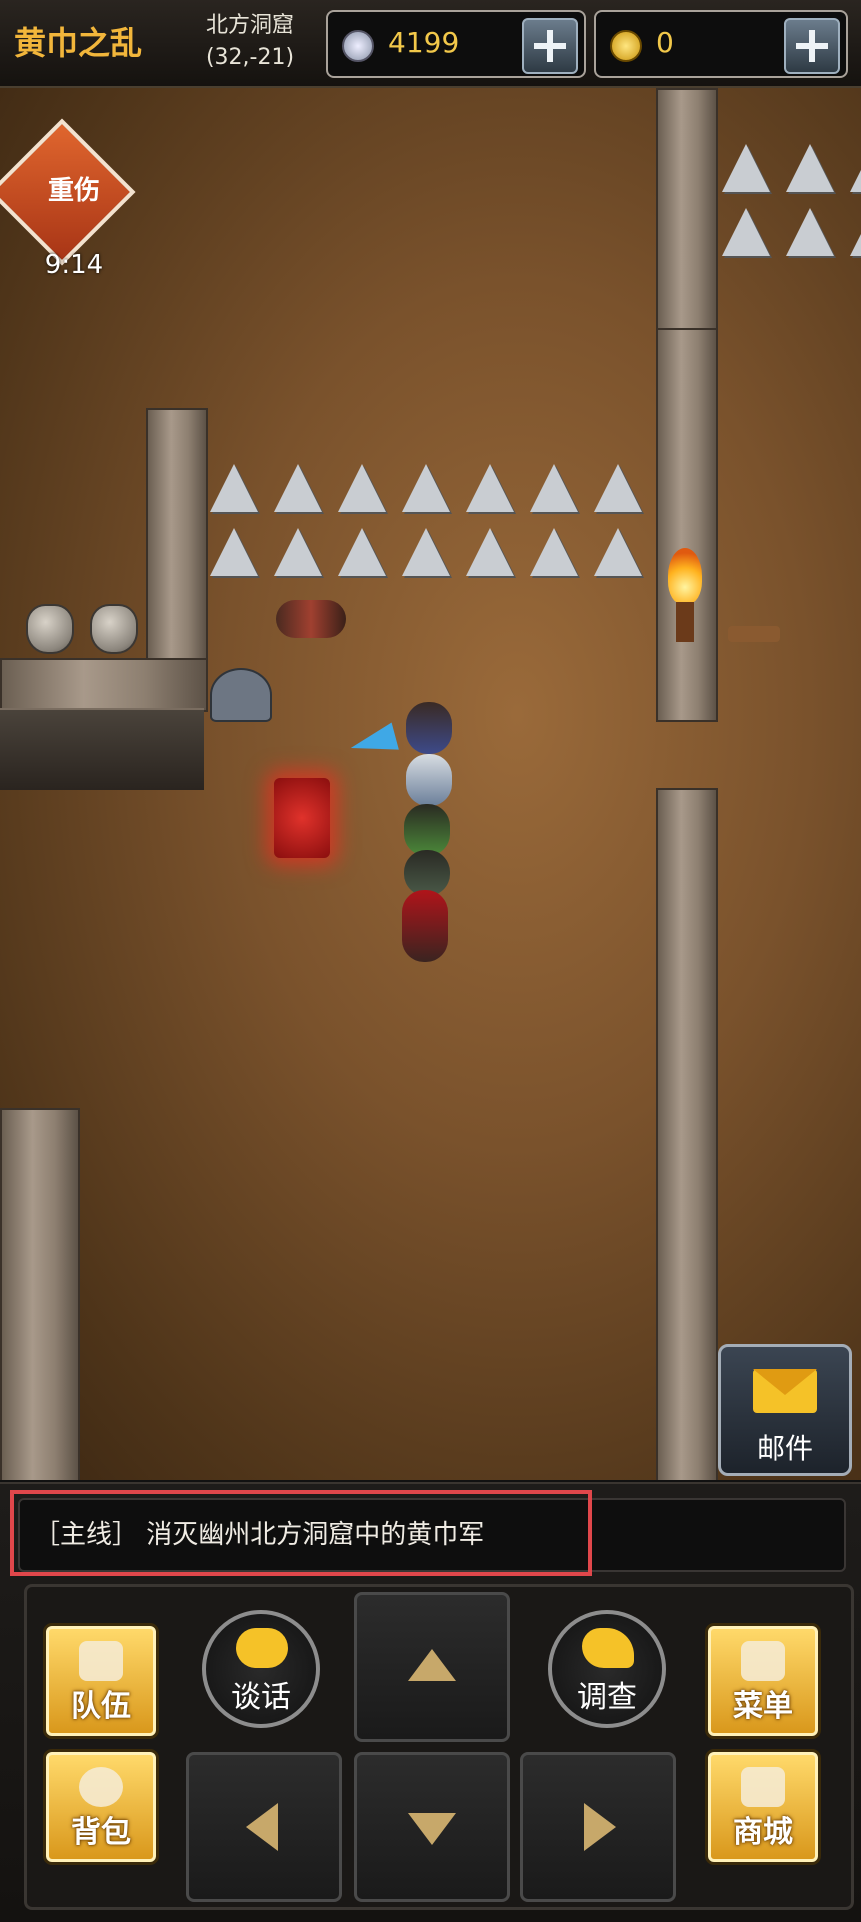 This screenshot has height=1922, width=861. What do you see at coordinates (754, 634) in the screenshot?
I see `wooden-log` at bounding box center [754, 634].